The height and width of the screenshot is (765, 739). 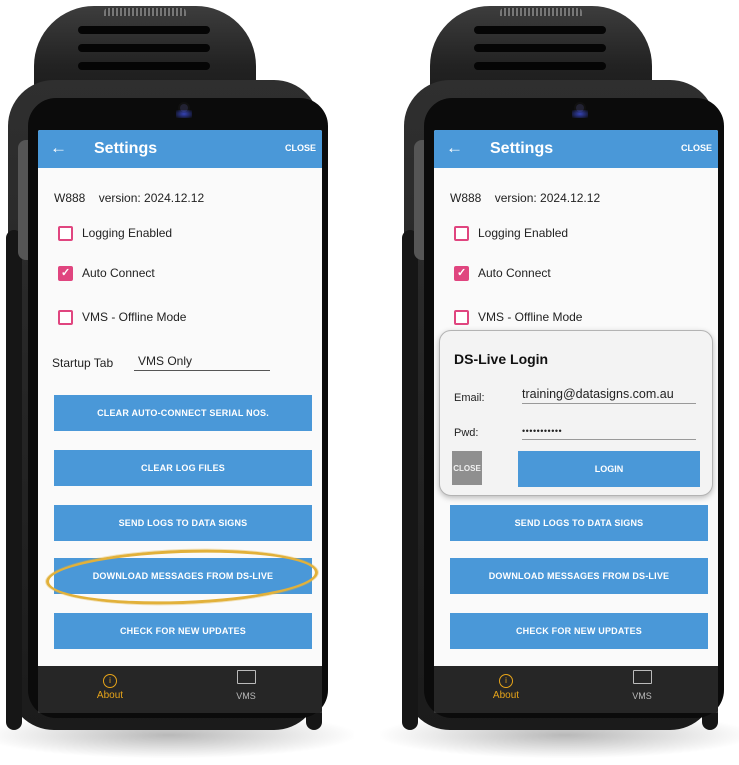 I want to click on startup-tab-select: VMS Only, so click(x=202, y=362).